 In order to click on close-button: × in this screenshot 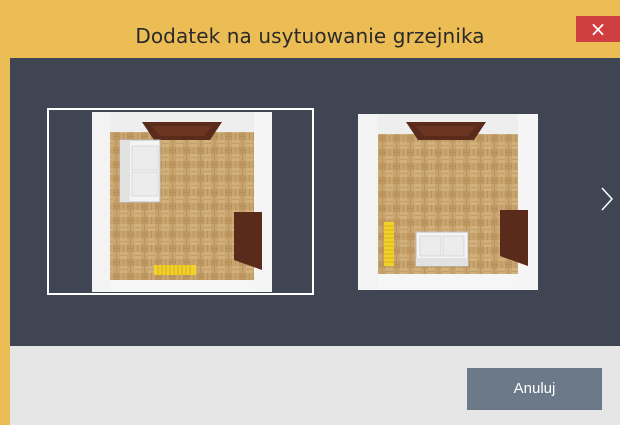, I will do `click(598, 29)`.